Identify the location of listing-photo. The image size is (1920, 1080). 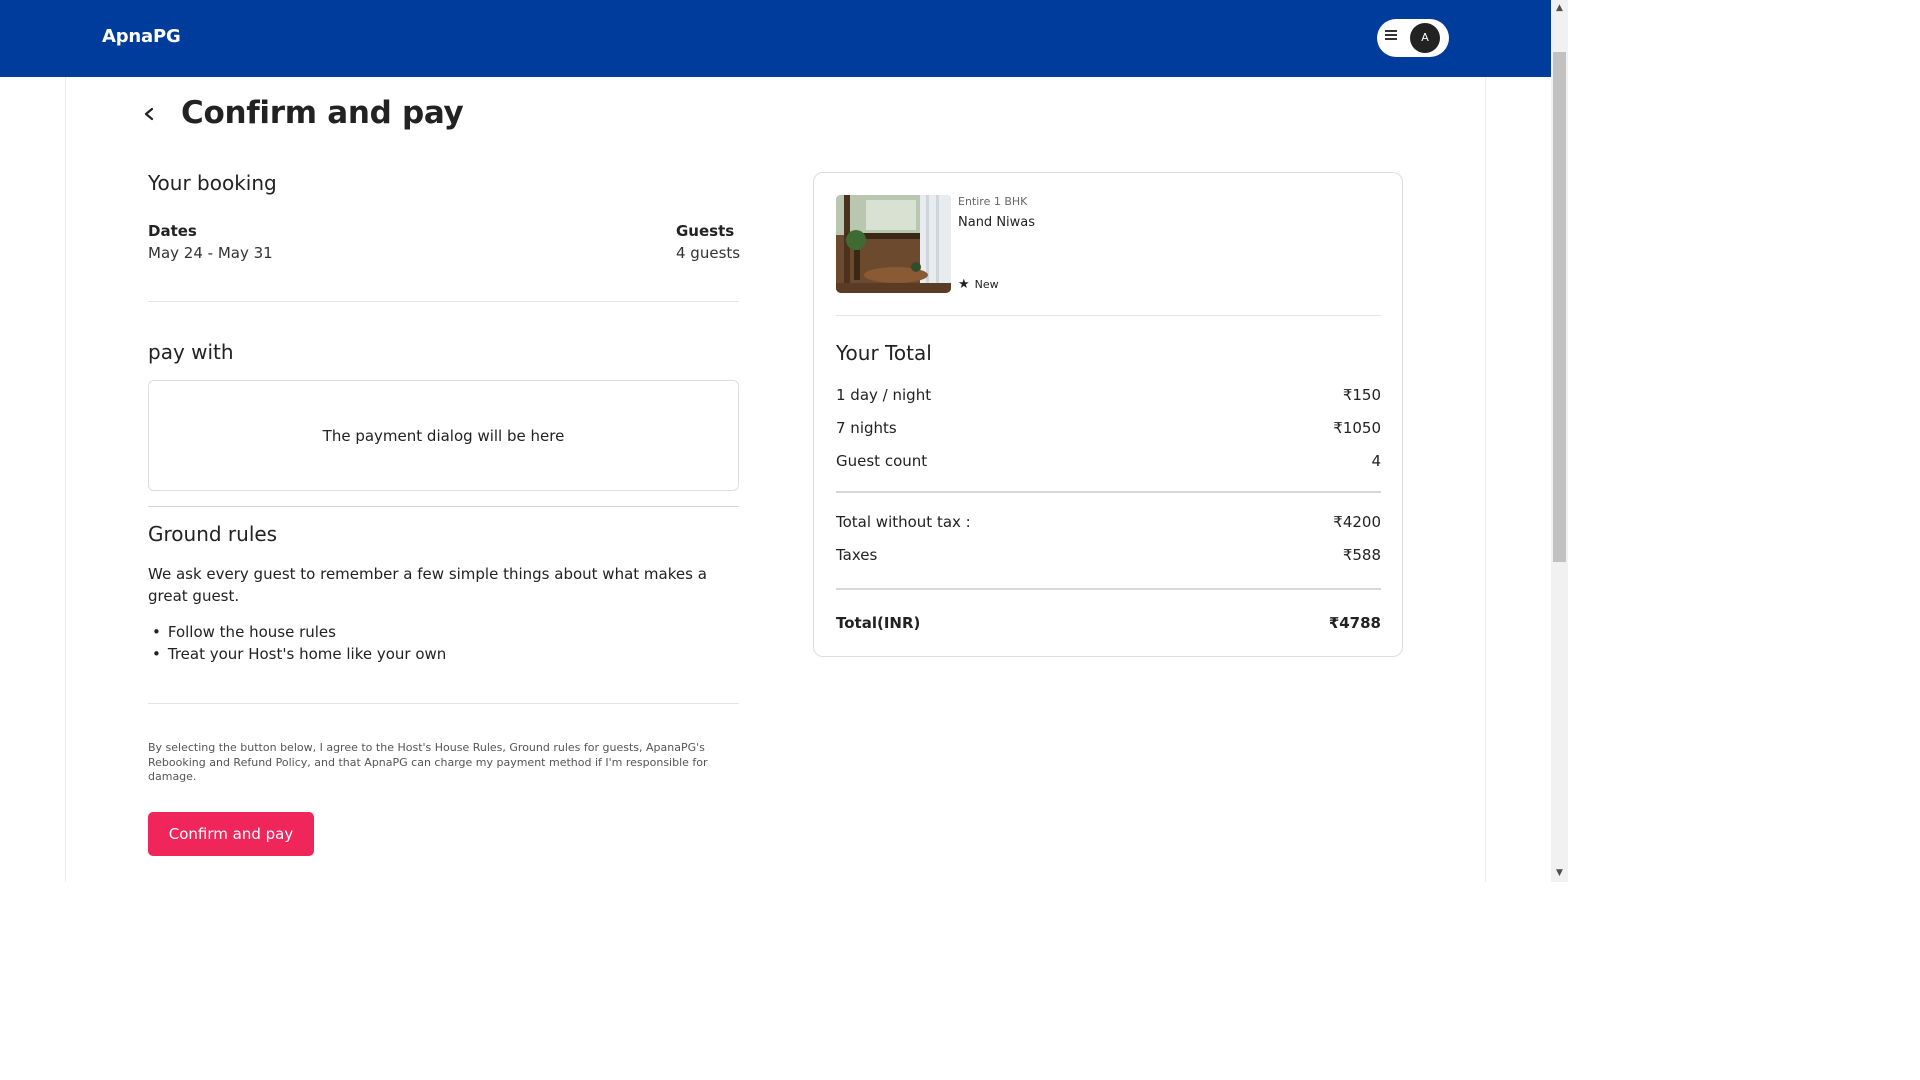
(893, 244).